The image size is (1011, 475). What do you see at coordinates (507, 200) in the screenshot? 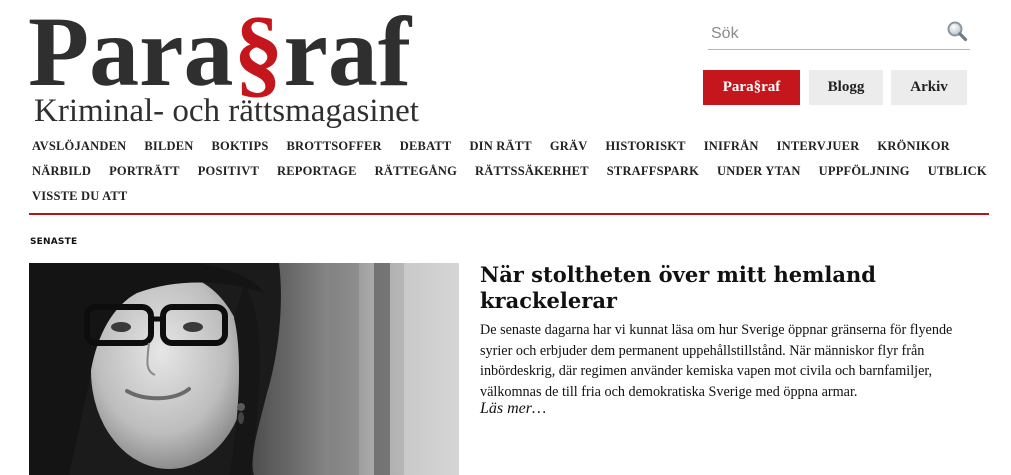
I see `category-nav-row: VISSTE DU ATT` at bounding box center [507, 200].